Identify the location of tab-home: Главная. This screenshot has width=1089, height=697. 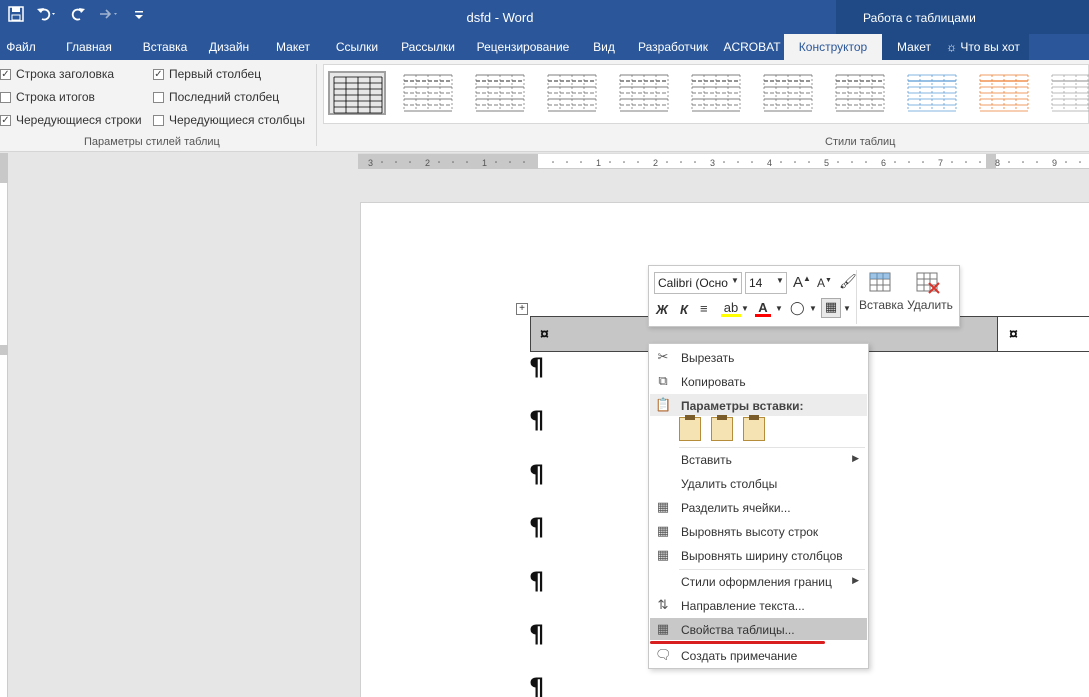
(89, 47).